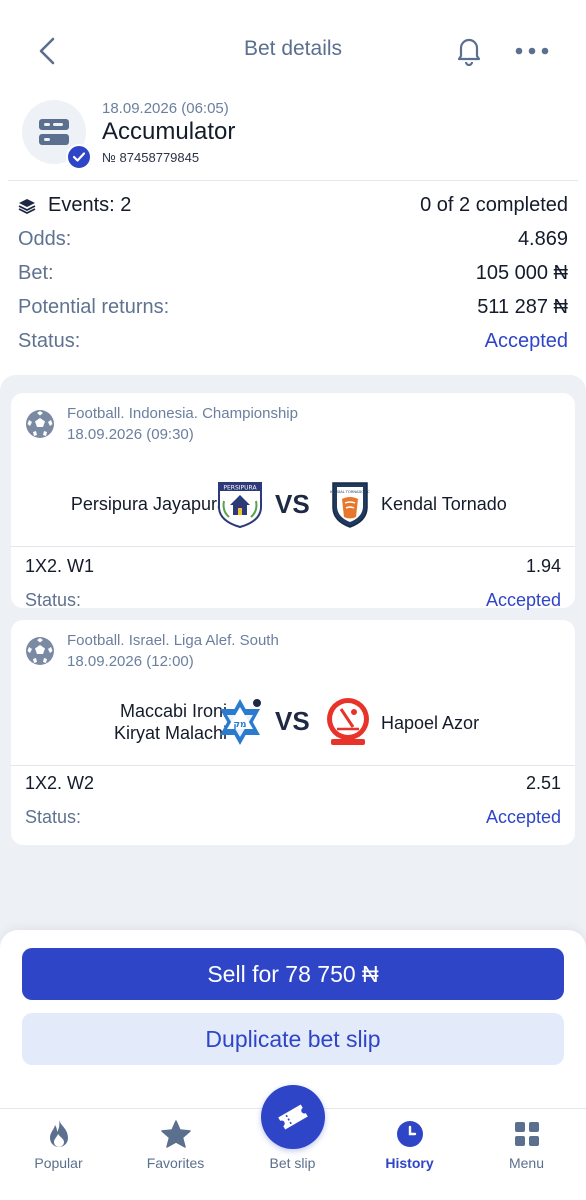  Describe the element at coordinates (58, 1154) in the screenshot. I see `tab-popular: Popular` at that location.